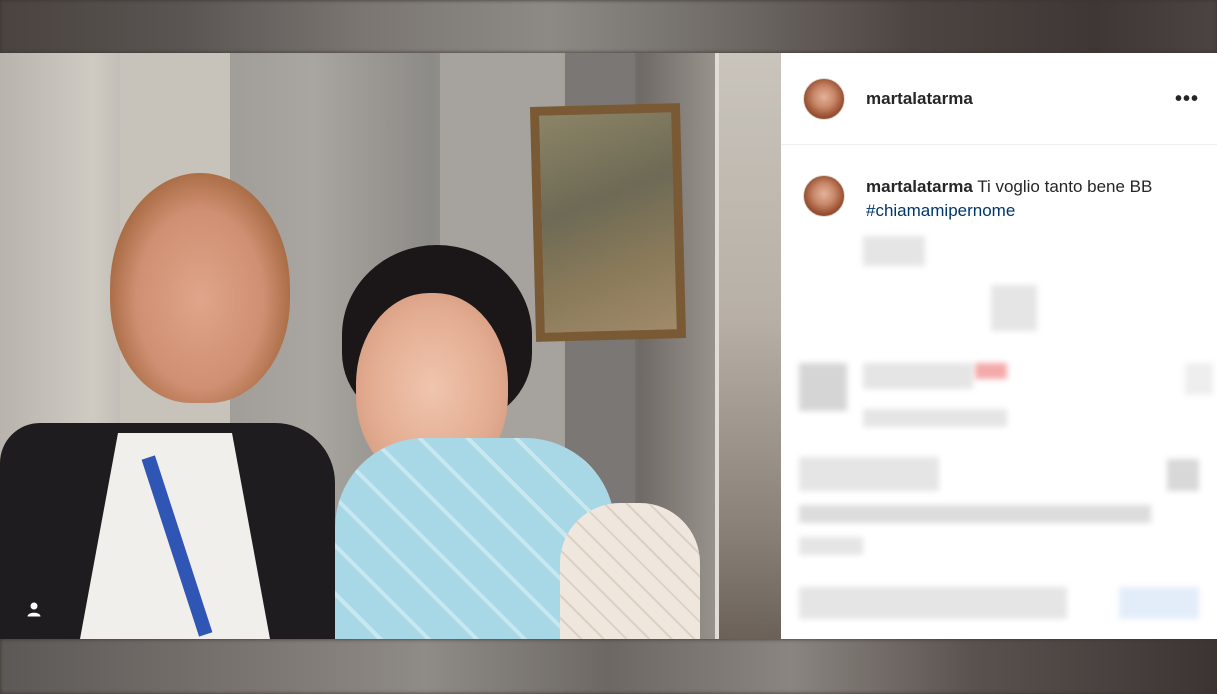  What do you see at coordinates (748, 346) in the screenshot?
I see `doorway` at bounding box center [748, 346].